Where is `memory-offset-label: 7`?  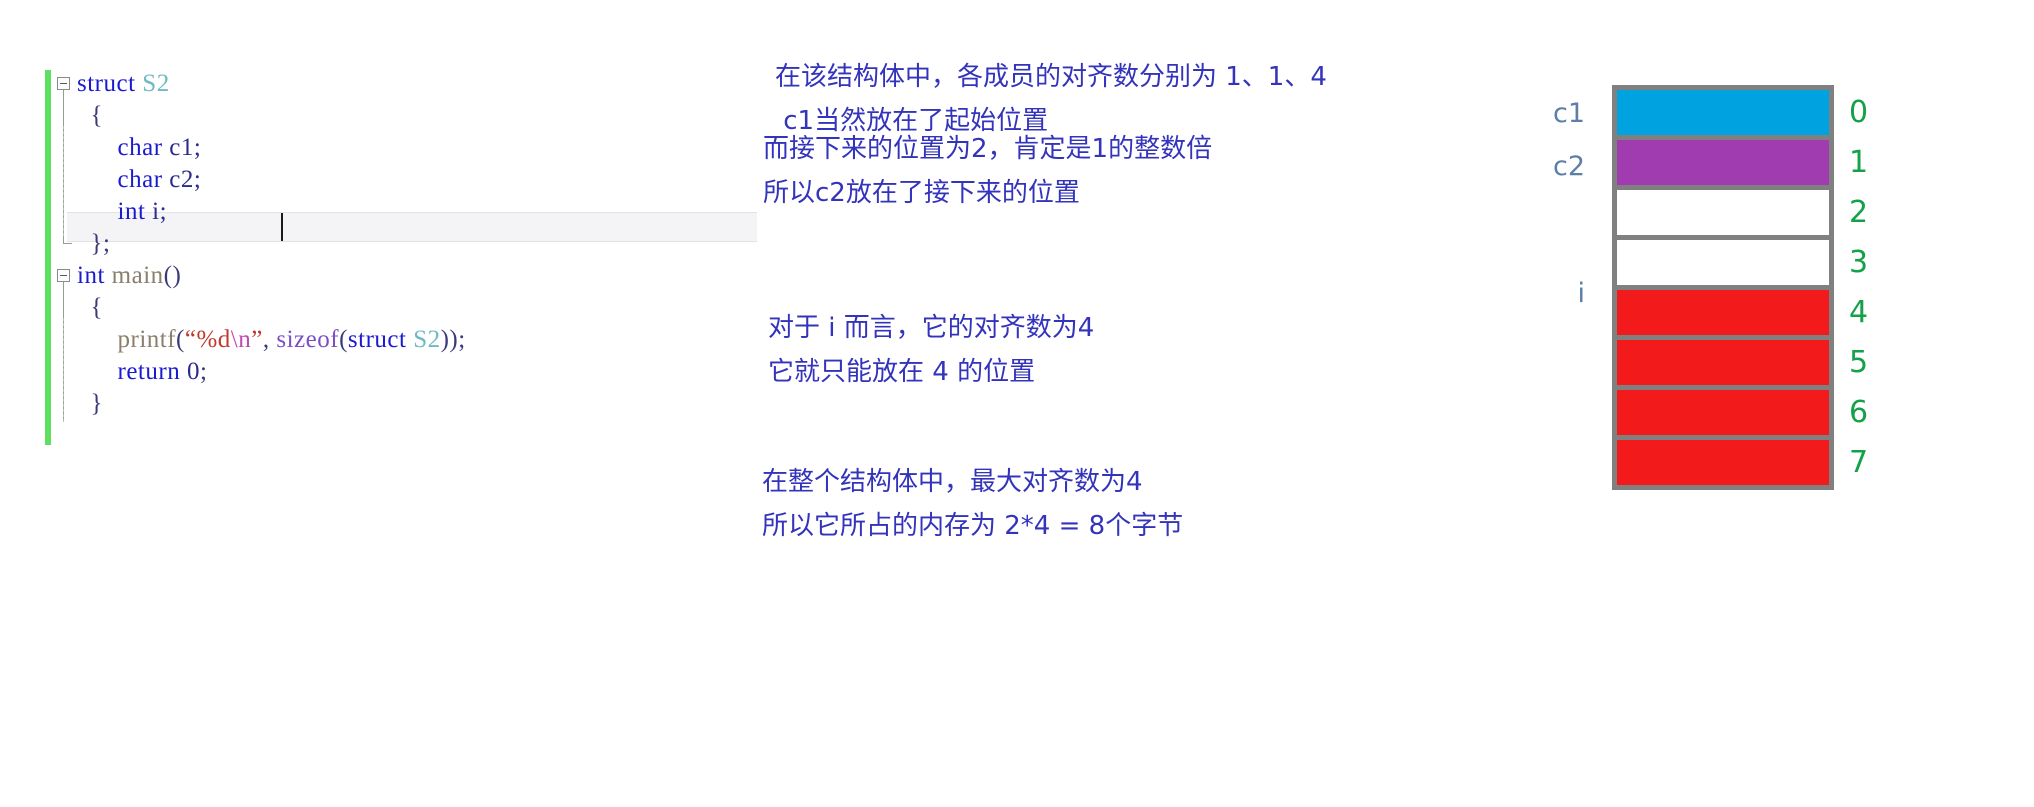
memory-offset-label: 7 is located at coordinates (1859, 462).